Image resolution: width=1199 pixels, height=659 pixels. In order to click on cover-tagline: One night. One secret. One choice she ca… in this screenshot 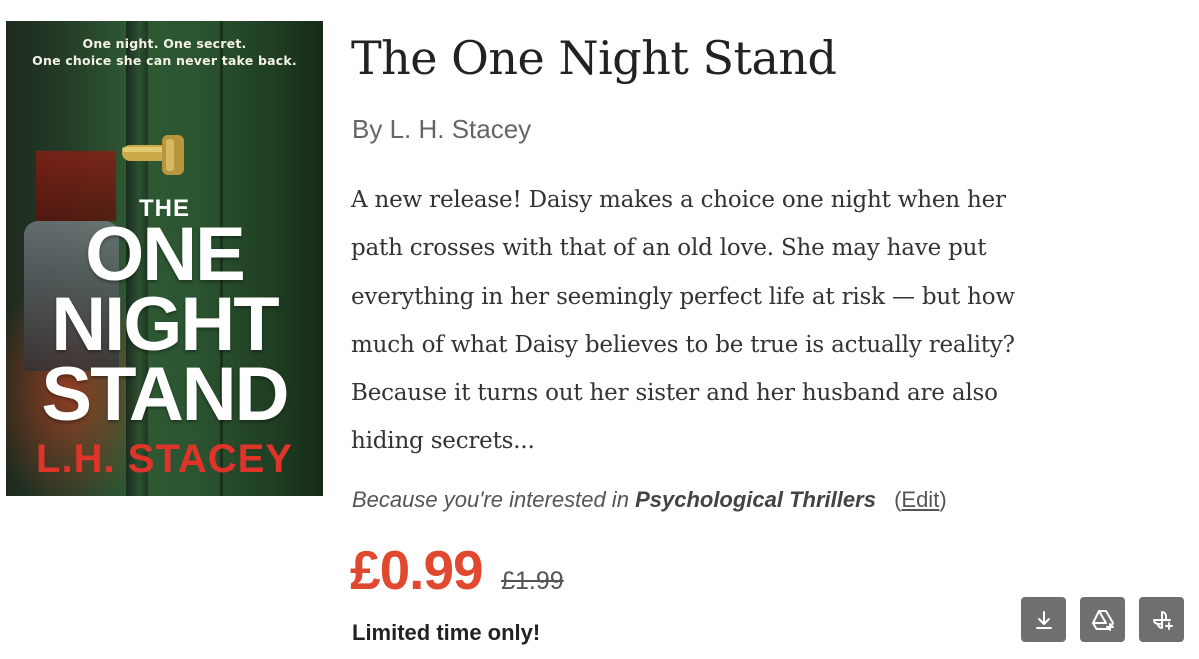, I will do `click(164, 52)`.